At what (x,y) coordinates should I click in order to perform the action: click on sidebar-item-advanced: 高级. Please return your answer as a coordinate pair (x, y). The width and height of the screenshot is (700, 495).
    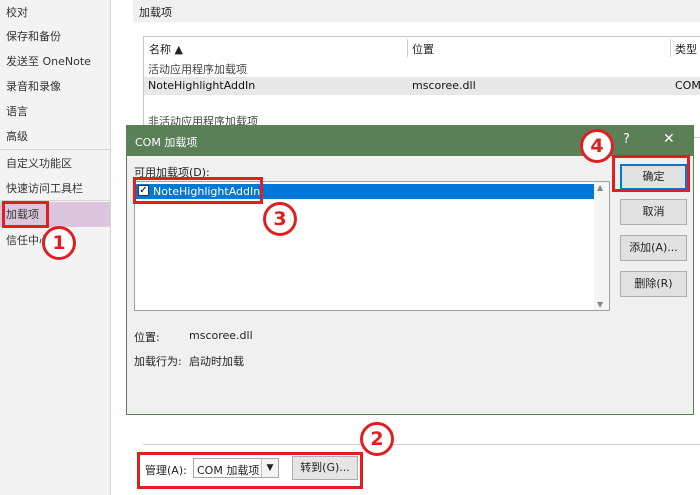
    Looking at the image, I should click on (55, 136).